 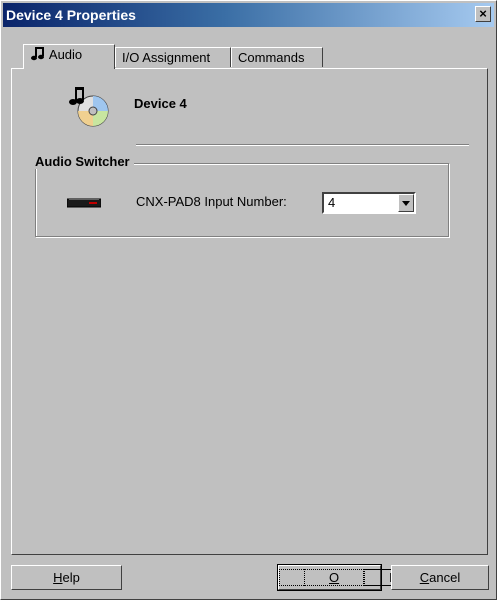 I want to click on help-label-rest: elp, so click(x=71, y=577).